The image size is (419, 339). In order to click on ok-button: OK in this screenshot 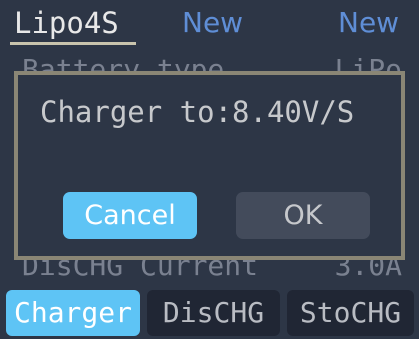, I will do `click(303, 215)`.